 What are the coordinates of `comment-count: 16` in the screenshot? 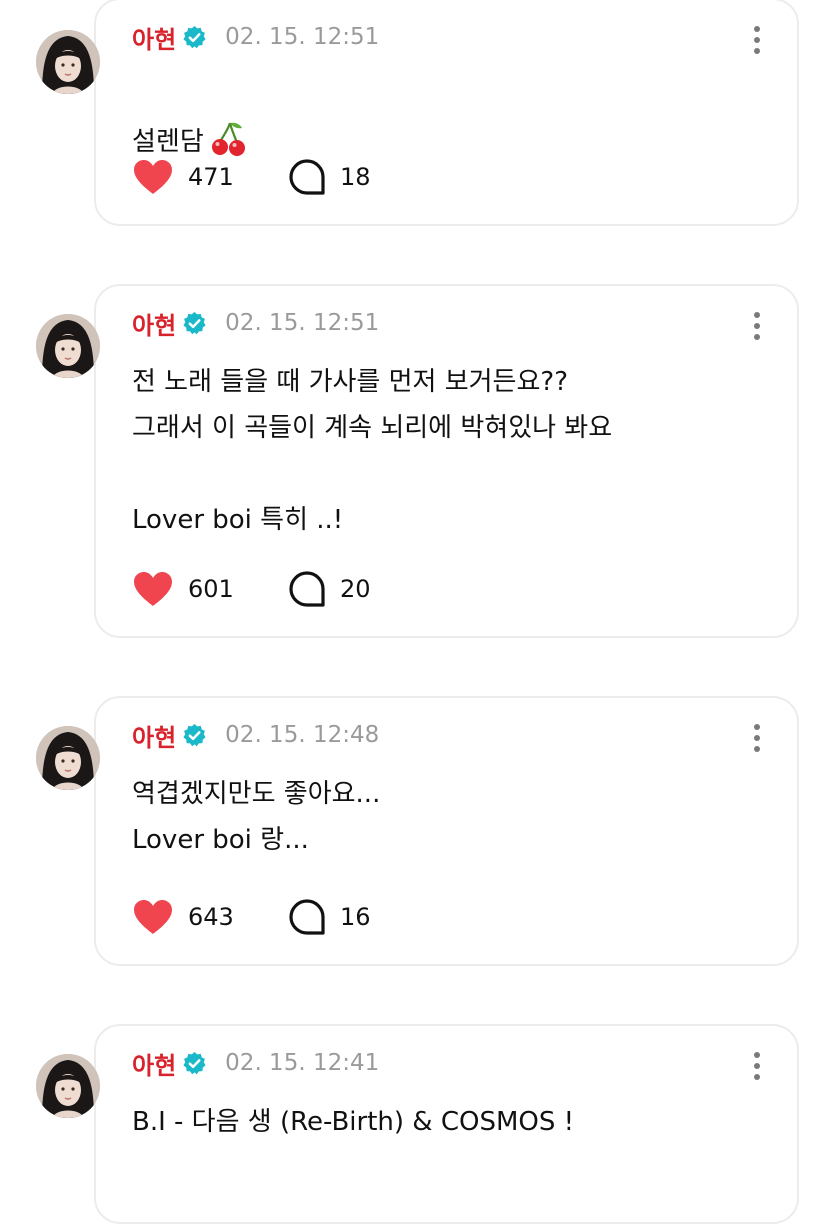 It's located at (355, 917).